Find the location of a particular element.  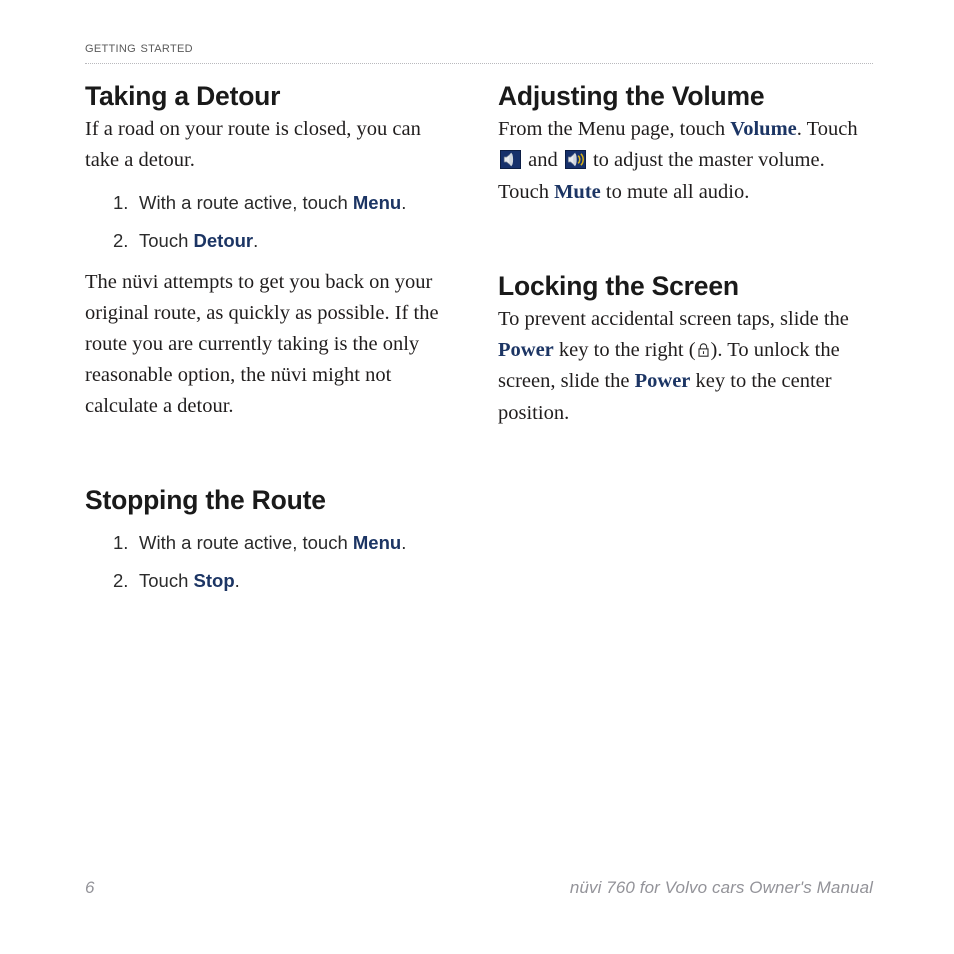

ui-term: Detour is located at coordinates (223, 240).